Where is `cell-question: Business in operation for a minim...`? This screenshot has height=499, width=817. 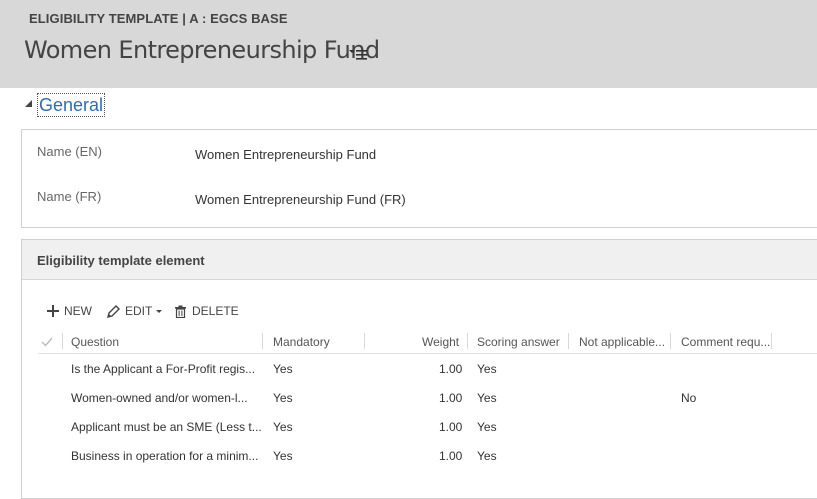
cell-question: Business in operation for a minim... is located at coordinates (164, 456).